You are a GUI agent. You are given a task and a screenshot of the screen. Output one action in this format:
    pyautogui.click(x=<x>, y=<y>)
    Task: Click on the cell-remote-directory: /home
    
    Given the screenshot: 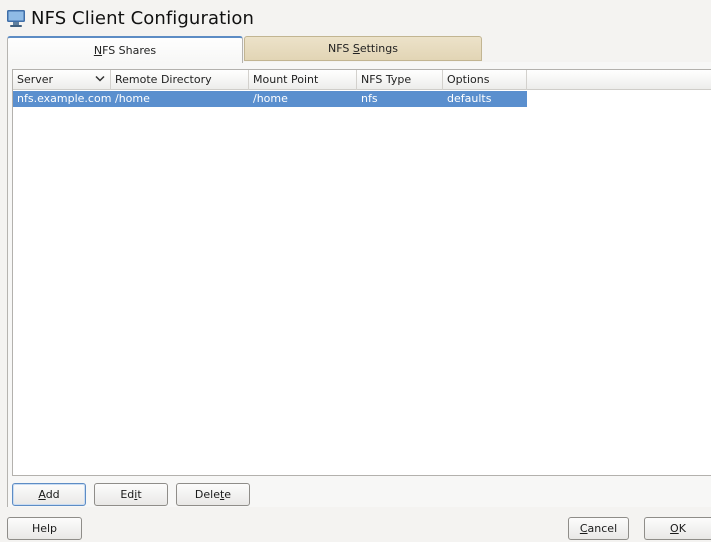 What is the action you would take?
    pyautogui.click(x=132, y=98)
    